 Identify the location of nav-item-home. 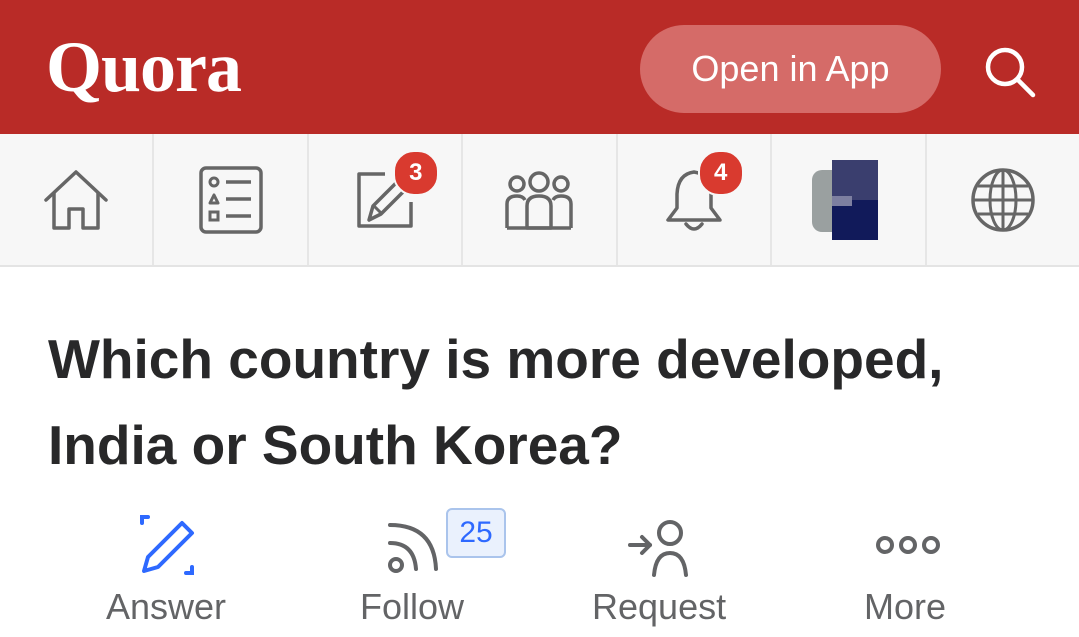
(77, 199).